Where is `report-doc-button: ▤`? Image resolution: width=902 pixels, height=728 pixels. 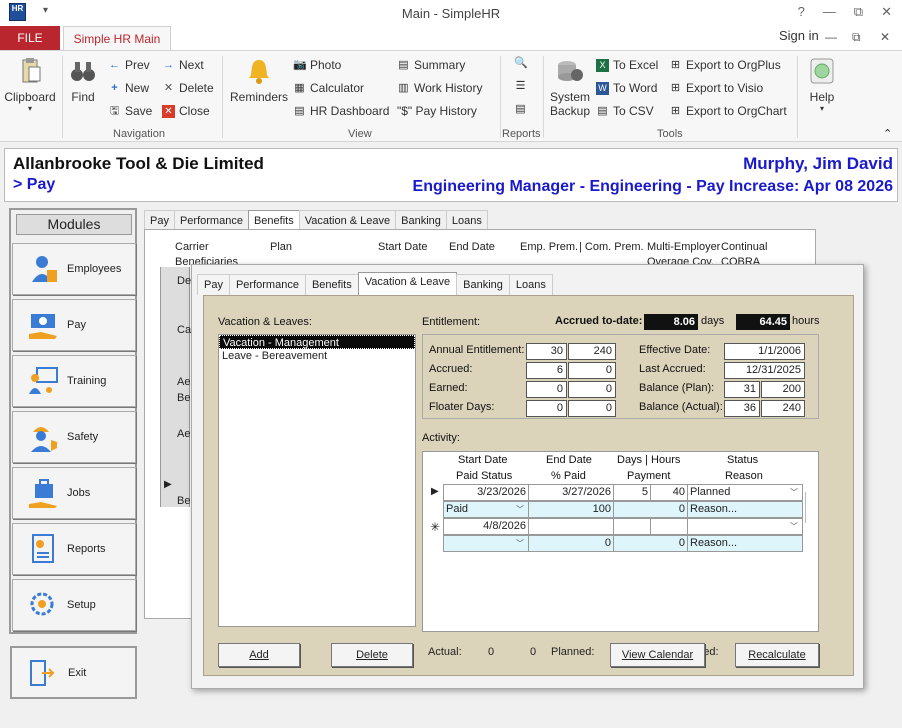
report-doc-button: ▤ is located at coordinates (520, 109).